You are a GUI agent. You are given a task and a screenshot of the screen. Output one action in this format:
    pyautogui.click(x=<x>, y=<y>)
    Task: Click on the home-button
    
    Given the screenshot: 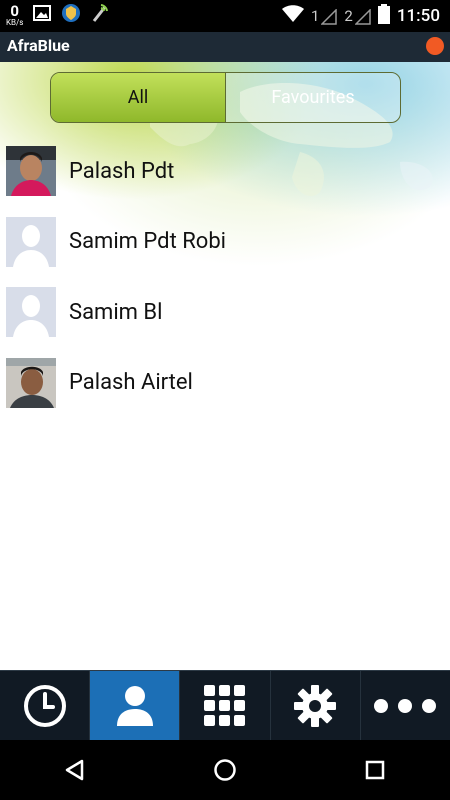 What is the action you would take?
    pyautogui.click(x=225, y=770)
    